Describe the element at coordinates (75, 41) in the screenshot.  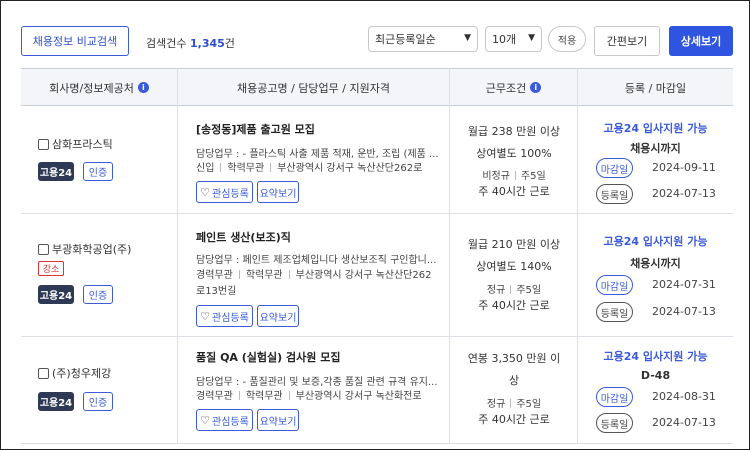
I see `compare-search-button: 채용정보 비교검색` at that location.